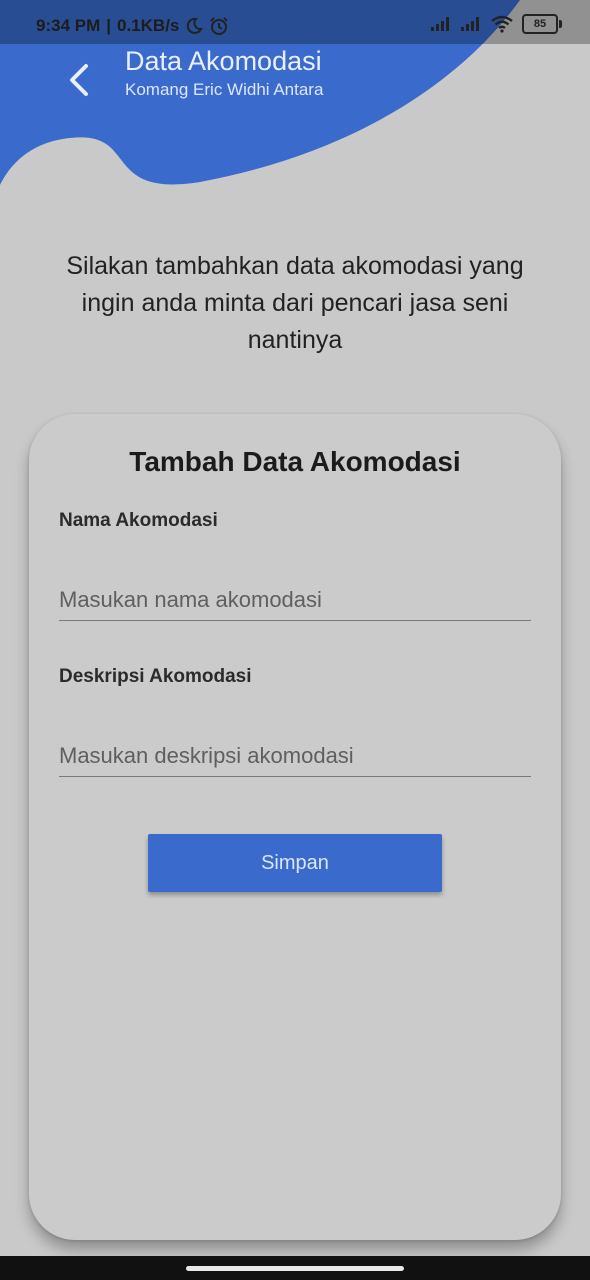 This screenshot has width=590, height=1280. I want to click on page-subtitle: Komang Eric Widhi Antara, so click(224, 89).